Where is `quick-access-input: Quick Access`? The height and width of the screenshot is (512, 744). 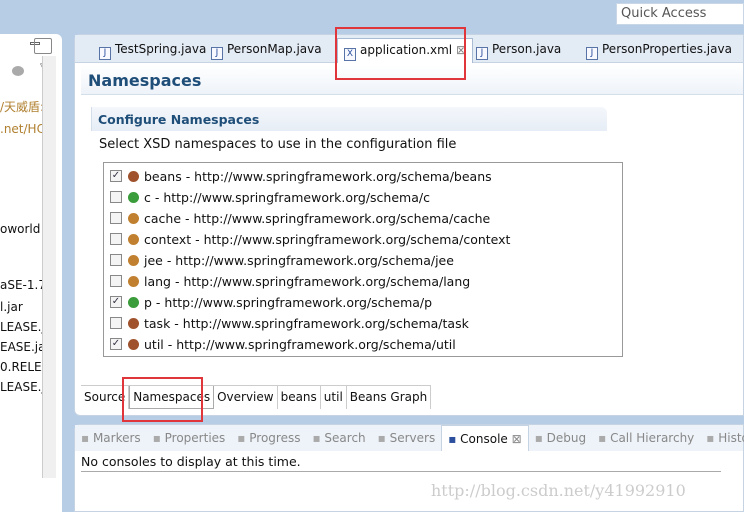 quick-access-input: Quick Access is located at coordinates (680, 14).